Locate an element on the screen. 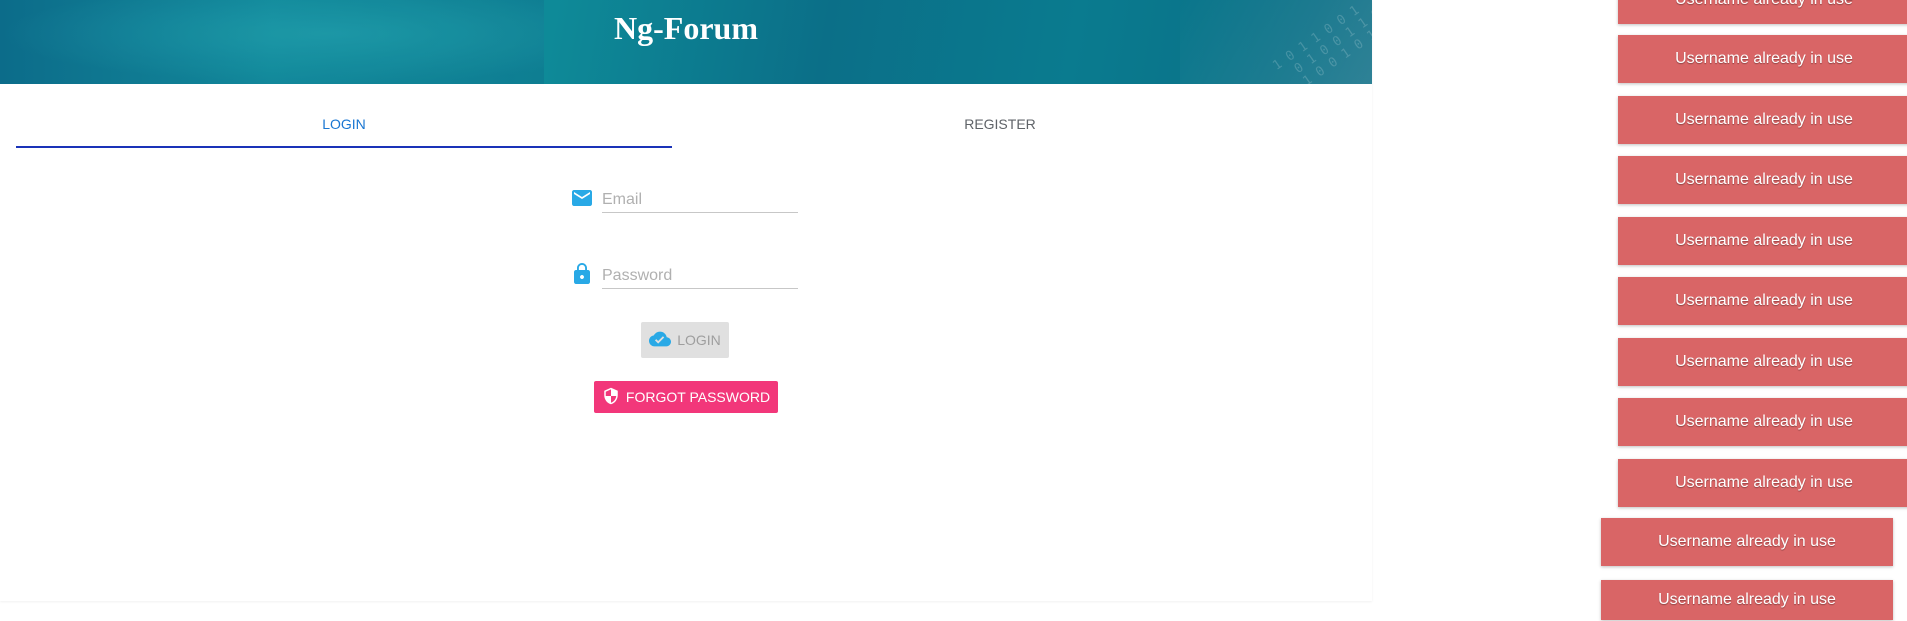 Image resolution: width=1907 pixels, height=621 pixels. lock-icon is located at coordinates (582, 274).